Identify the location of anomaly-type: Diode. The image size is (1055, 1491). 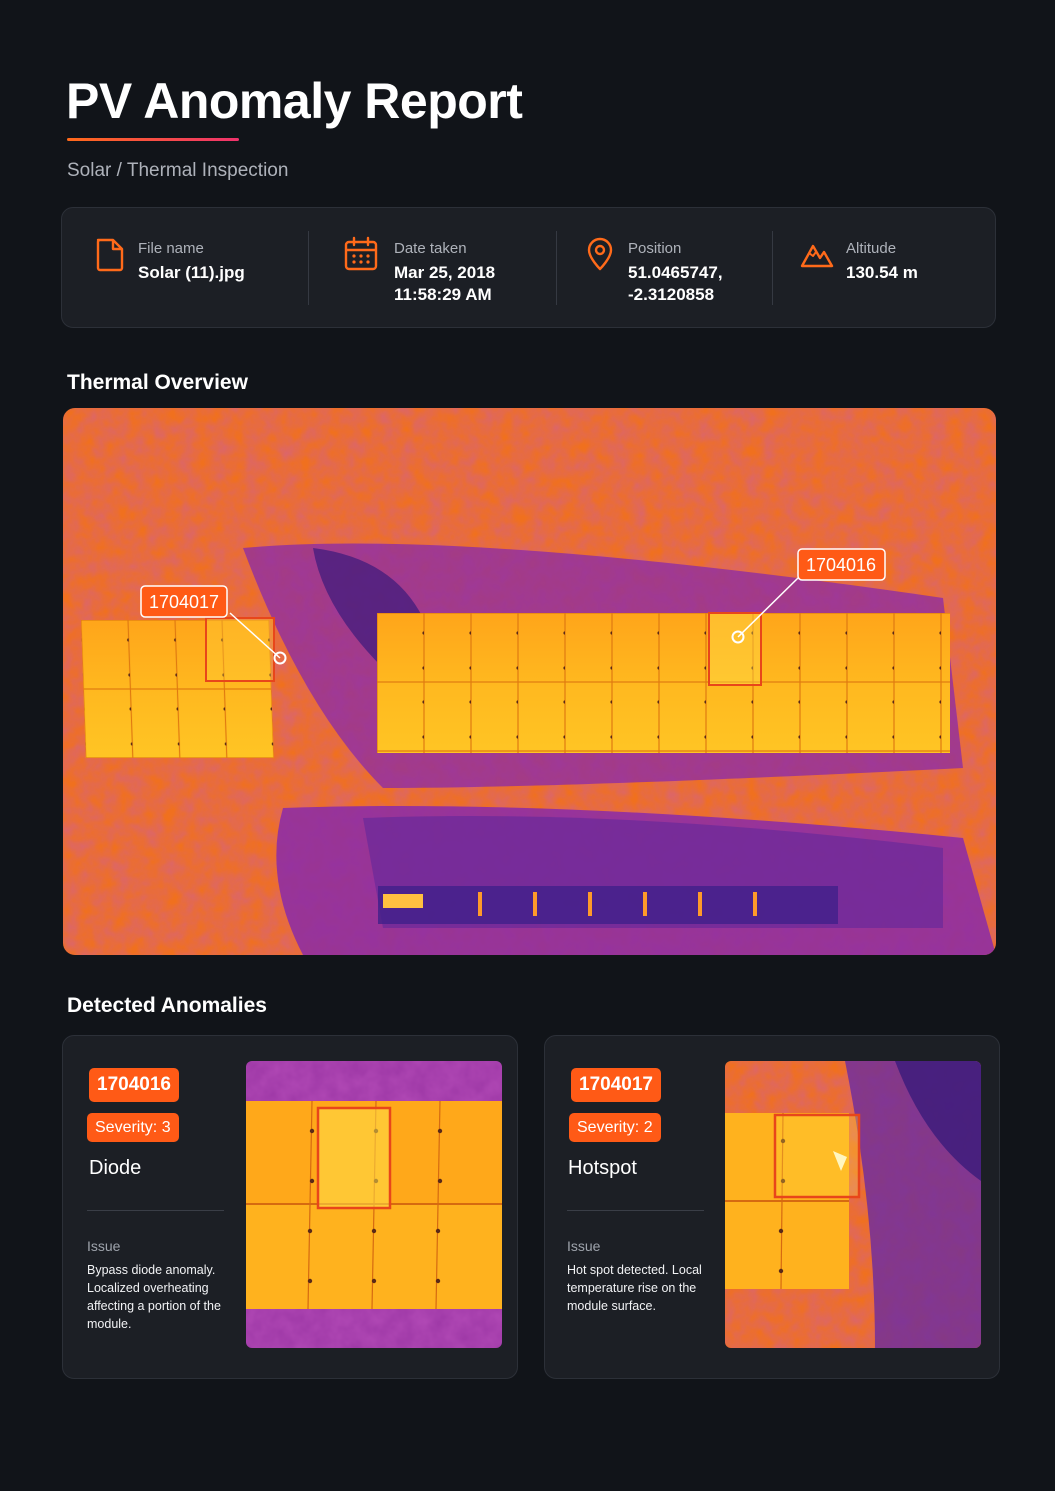
(115, 1168).